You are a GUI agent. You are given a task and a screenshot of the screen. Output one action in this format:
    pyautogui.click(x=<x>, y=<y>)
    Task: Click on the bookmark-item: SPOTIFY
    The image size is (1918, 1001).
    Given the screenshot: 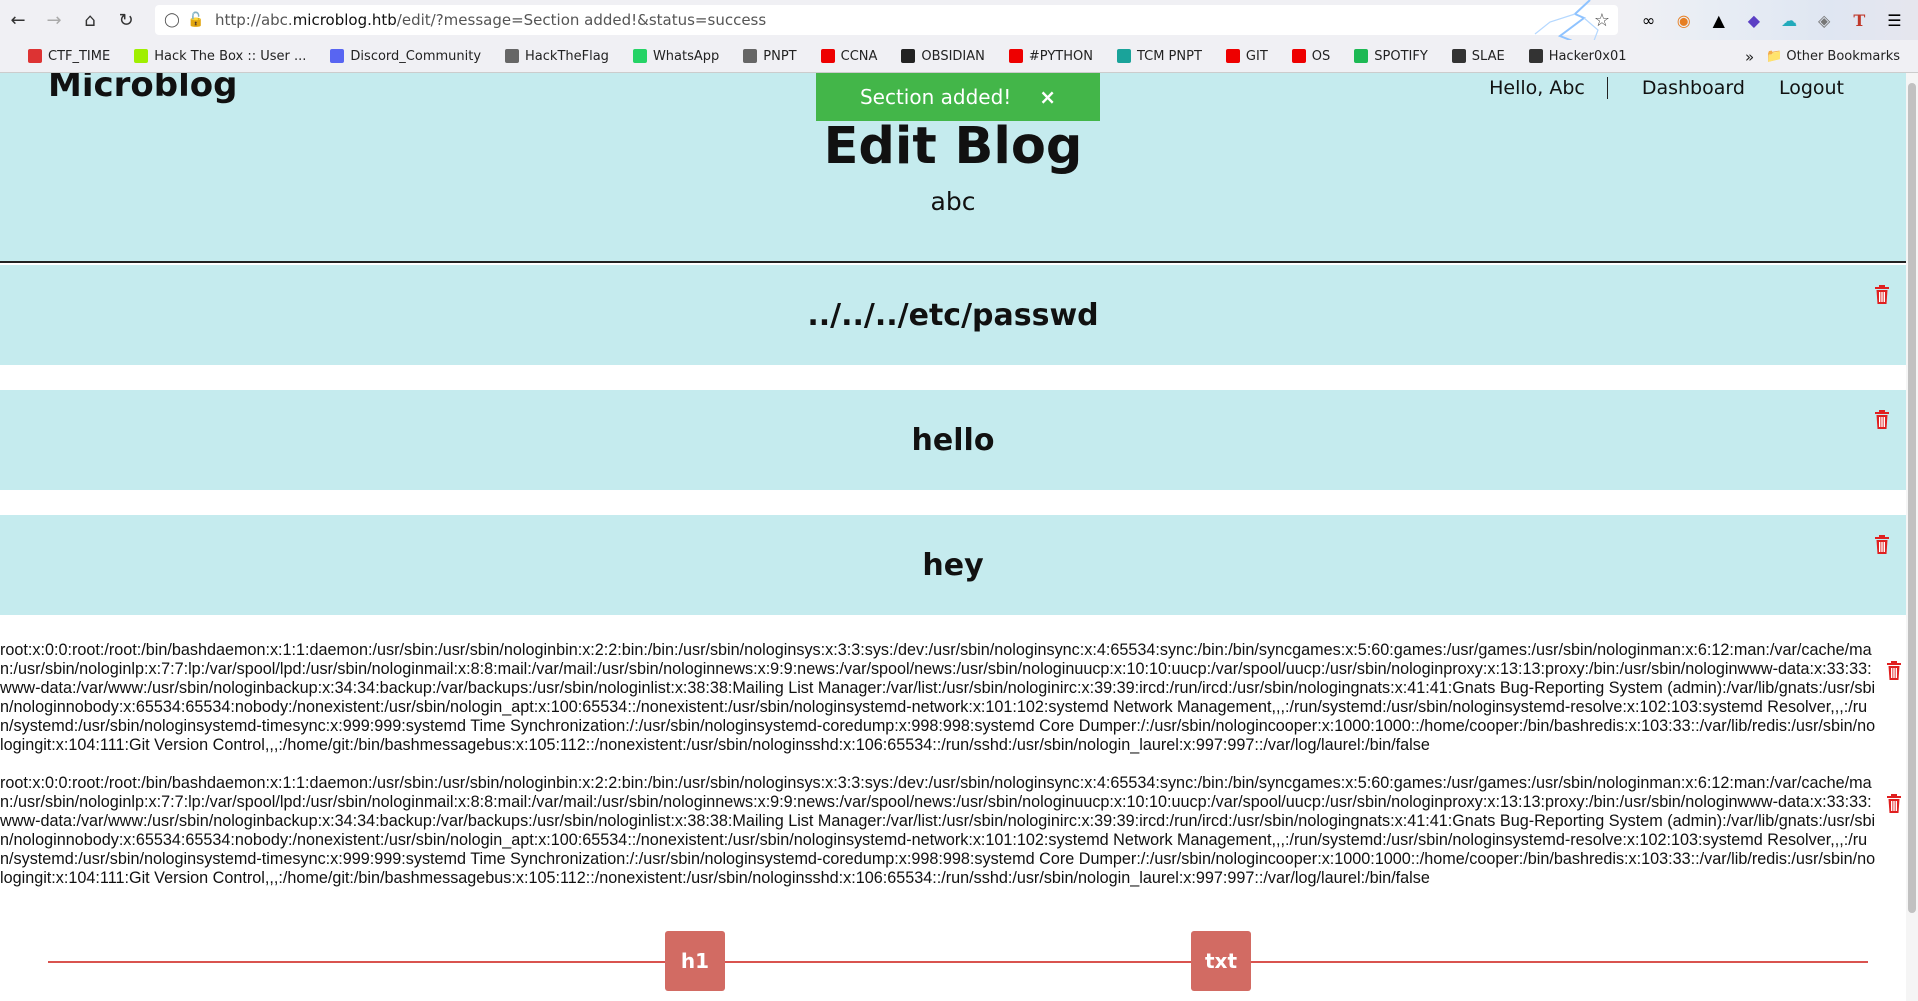 What is the action you would take?
    pyautogui.click(x=1391, y=56)
    